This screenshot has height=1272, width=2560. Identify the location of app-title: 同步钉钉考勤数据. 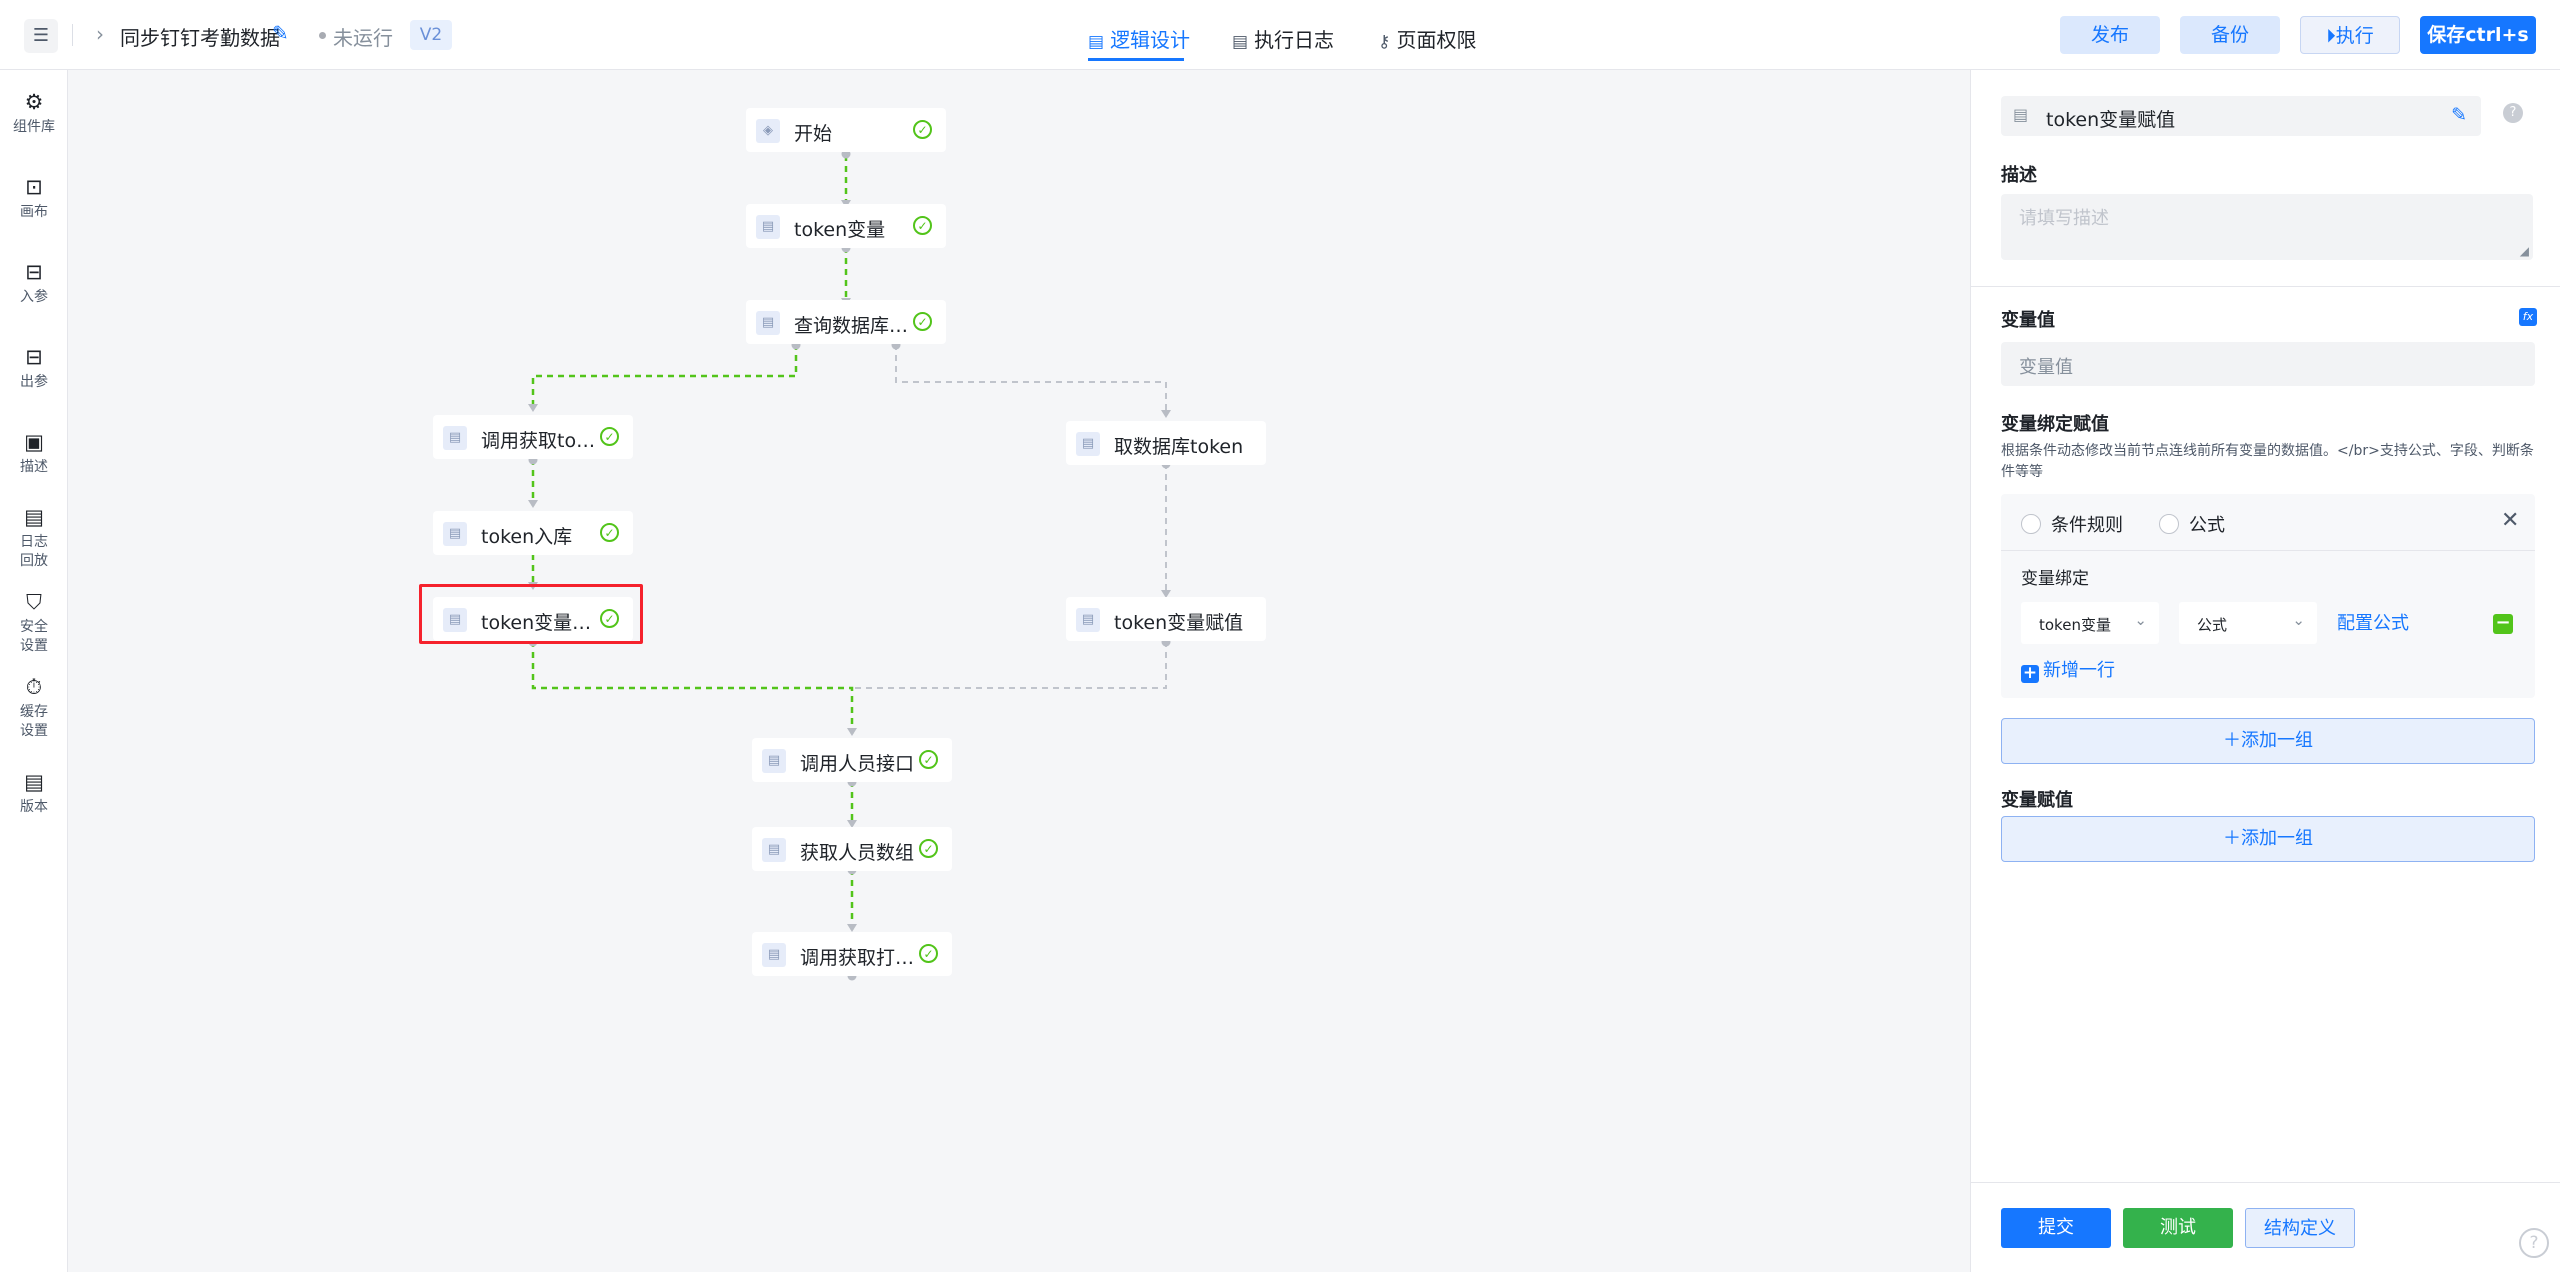
(200, 38).